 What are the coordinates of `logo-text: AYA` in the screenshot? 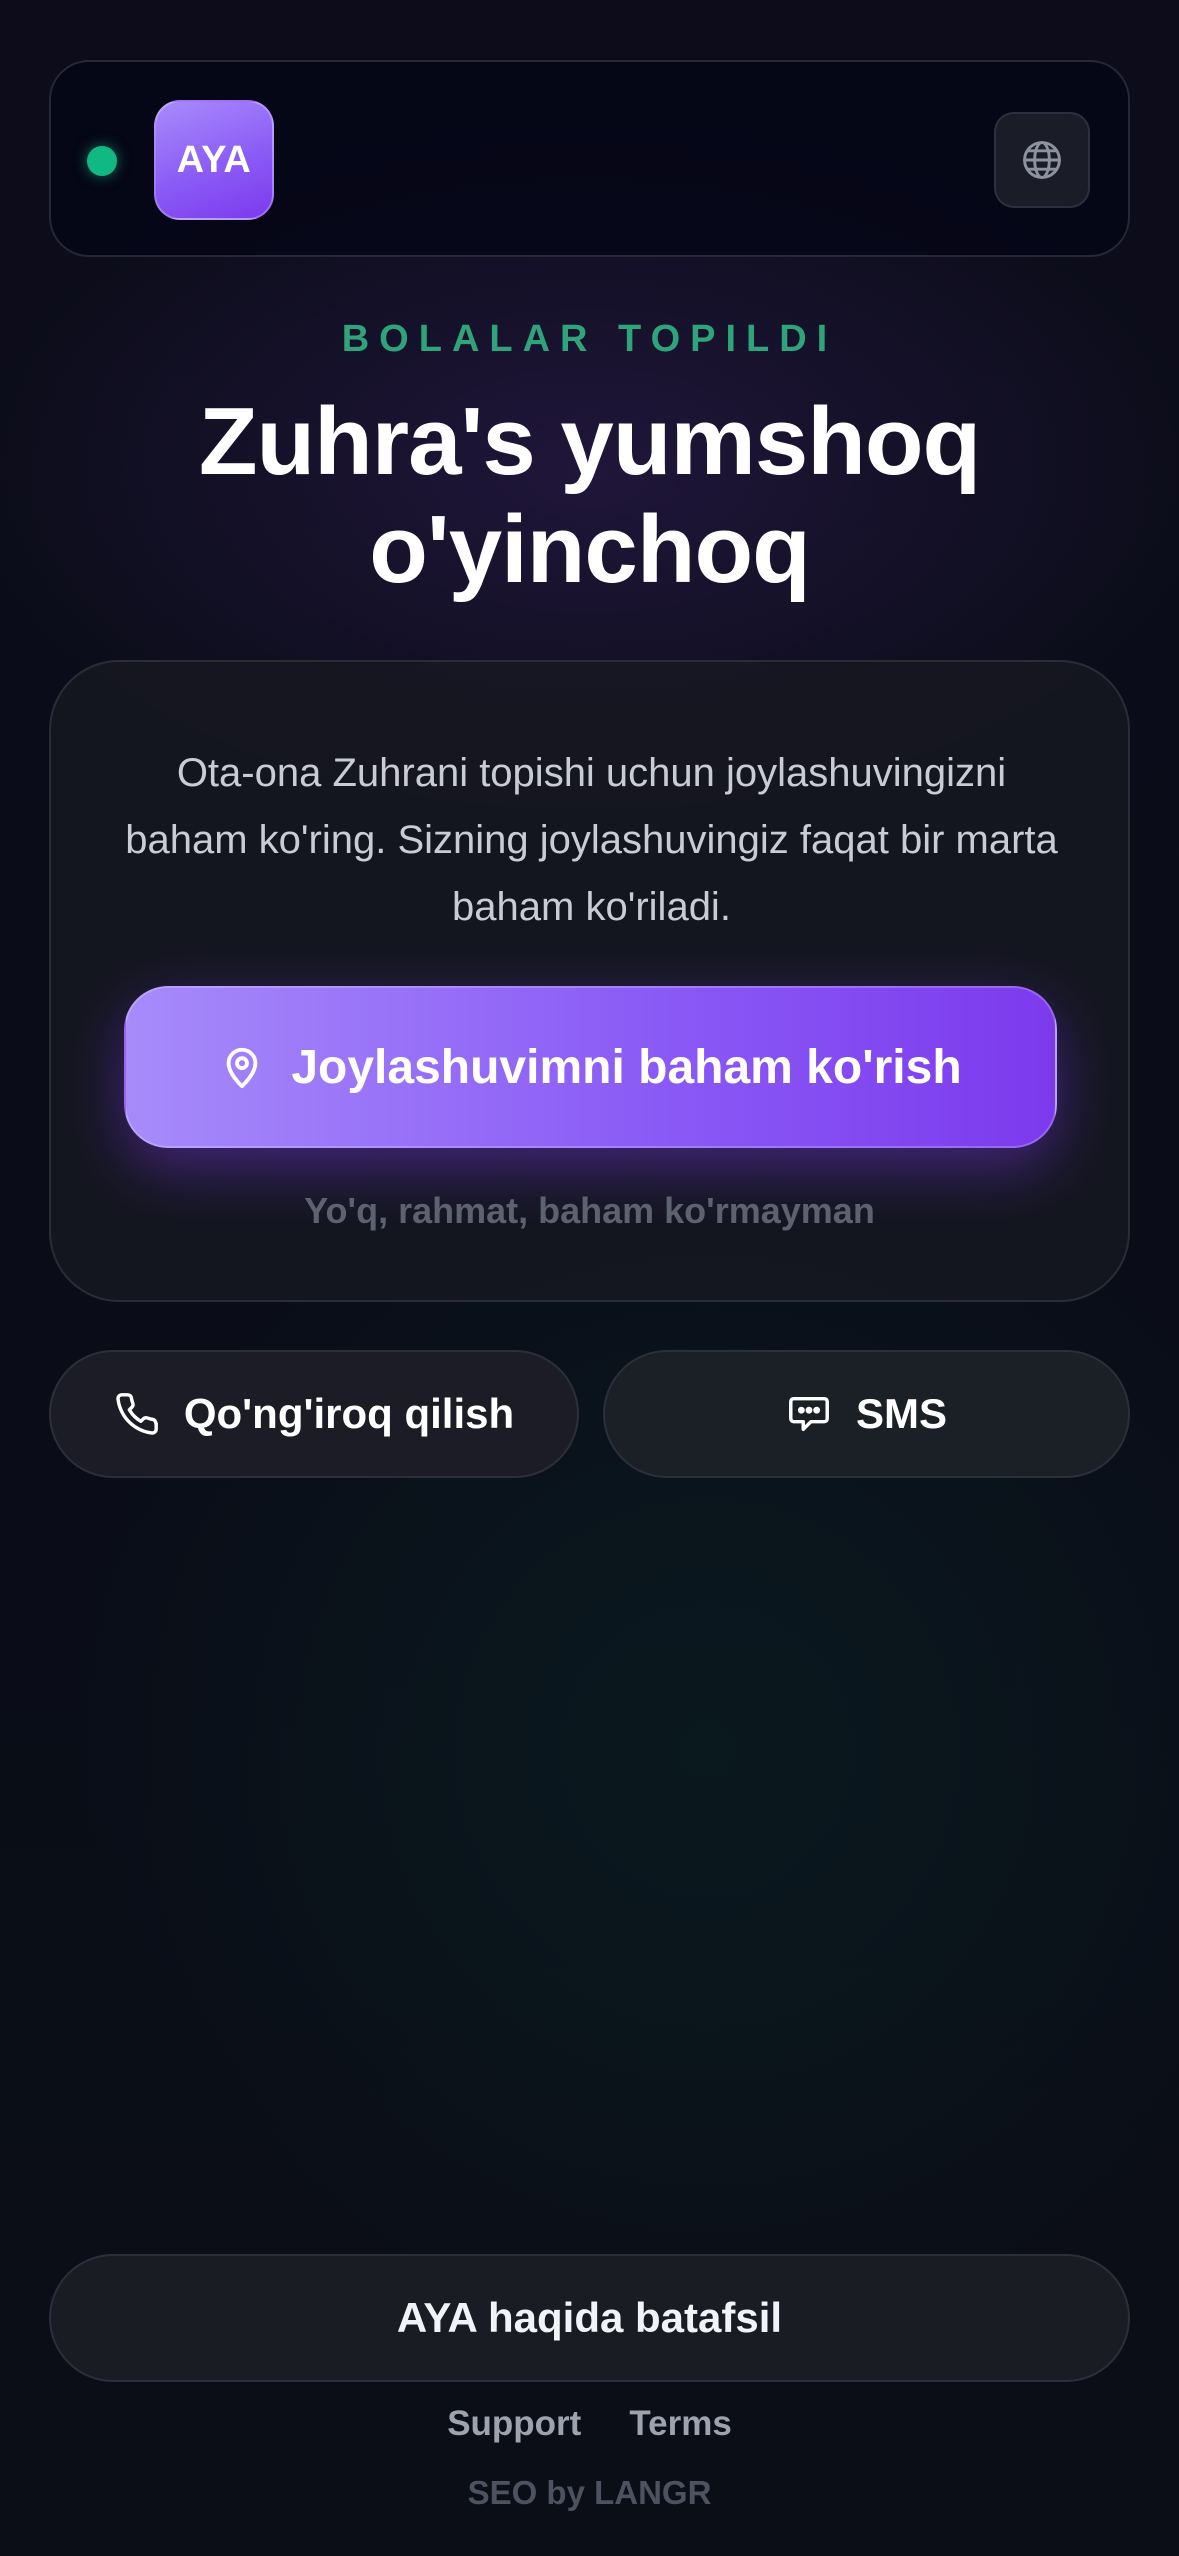 It's located at (214, 159).